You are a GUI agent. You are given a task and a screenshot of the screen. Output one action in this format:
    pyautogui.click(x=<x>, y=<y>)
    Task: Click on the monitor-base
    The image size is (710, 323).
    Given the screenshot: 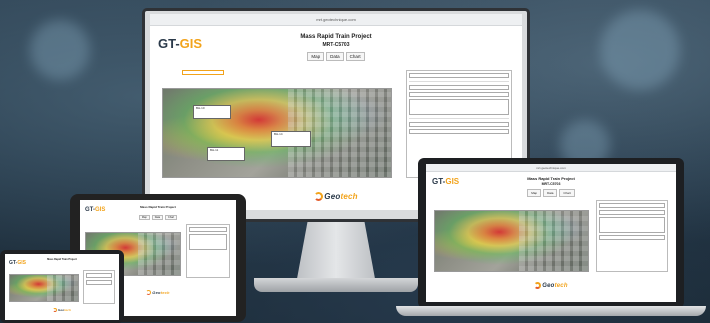 What is the action you would take?
    pyautogui.click(x=336, y=285)
    